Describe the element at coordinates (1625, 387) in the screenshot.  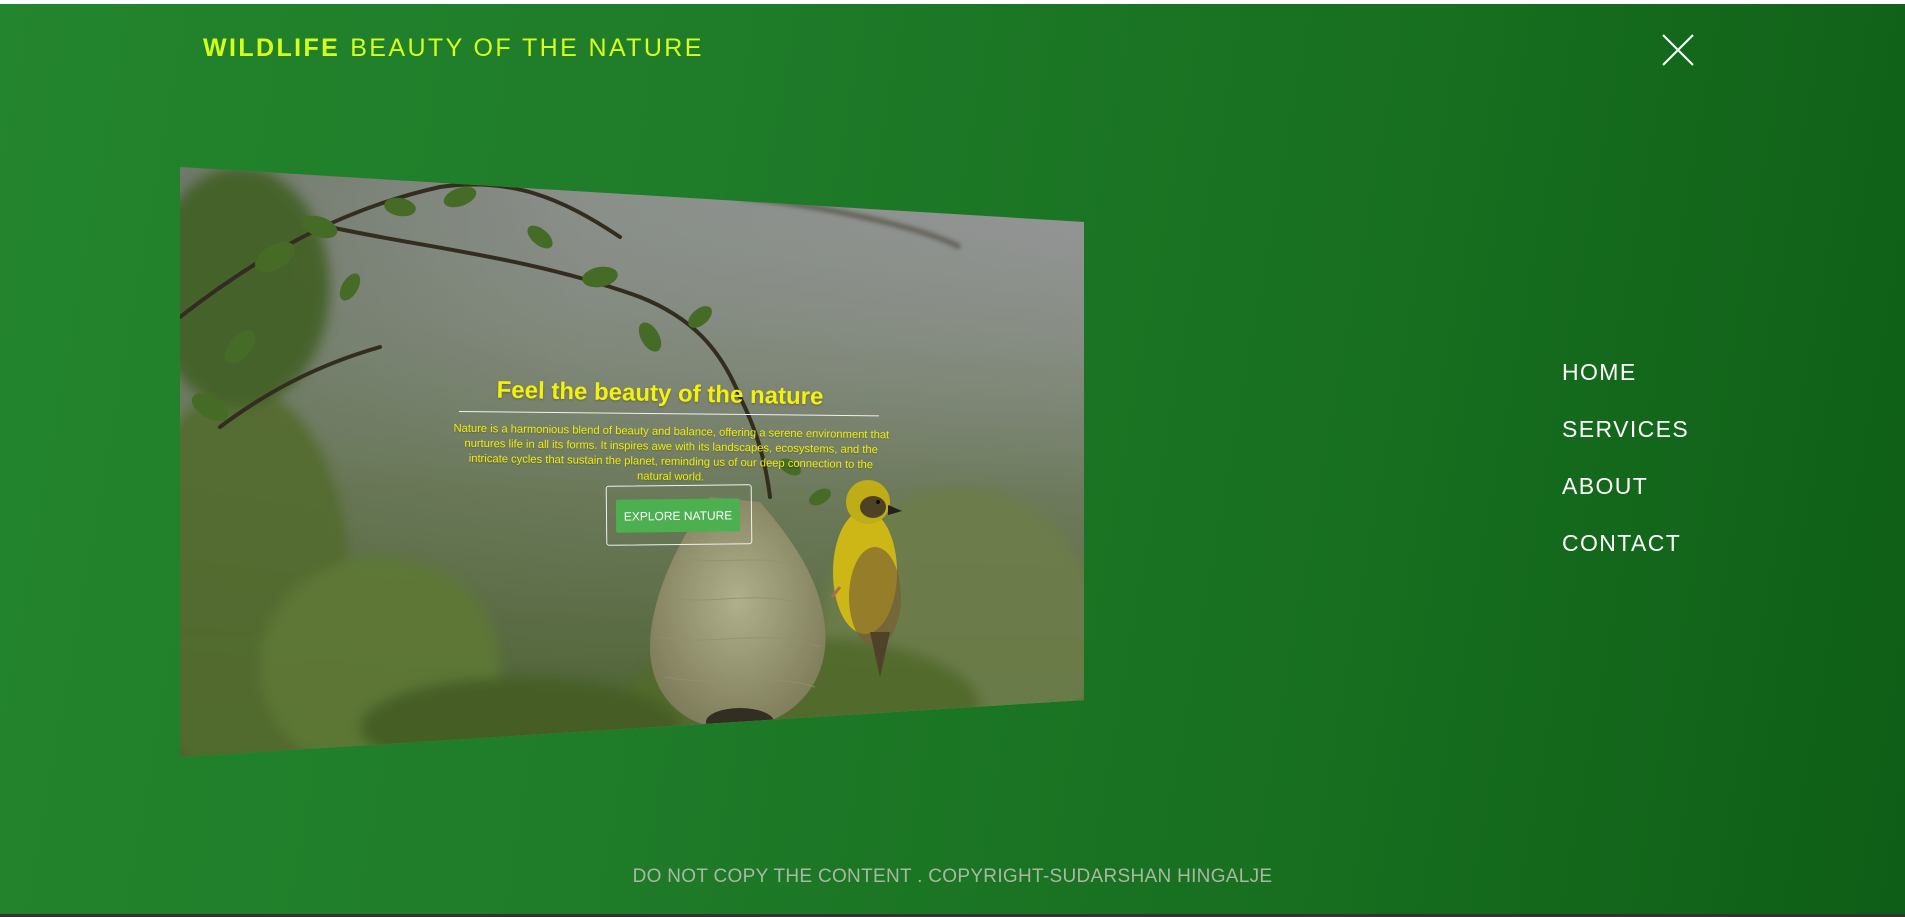
I see `menu-item-home: HOME` at that location.